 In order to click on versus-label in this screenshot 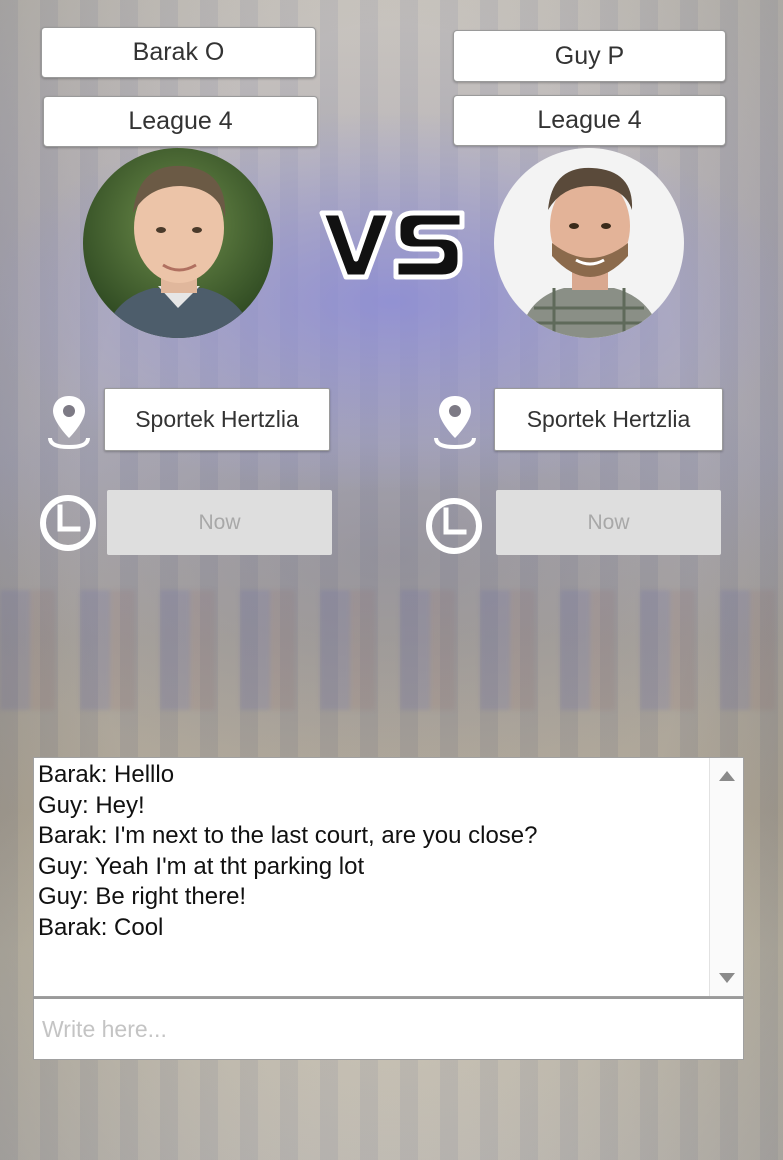, I will do `click(392, 246)`.